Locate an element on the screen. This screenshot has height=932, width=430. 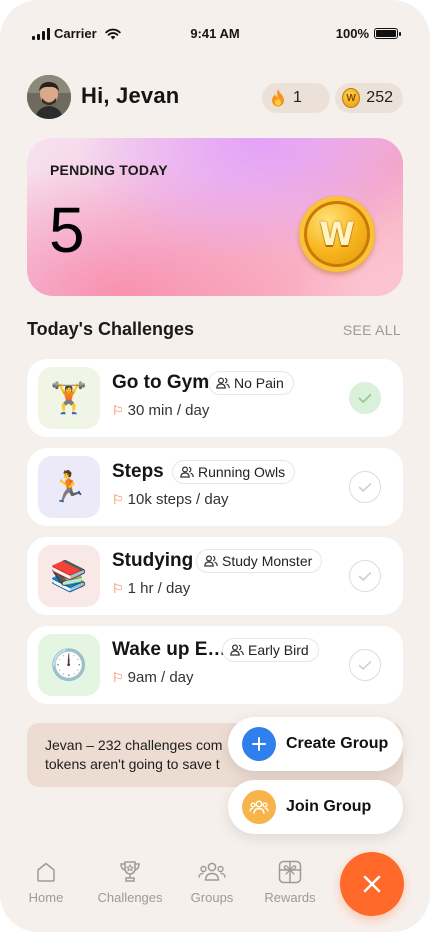
coins-pill: W 252 is located at coordinates (369, 98).